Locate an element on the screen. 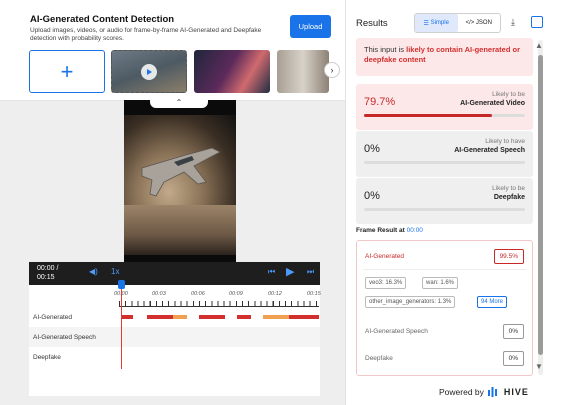  view-toggle: ☰ Simple </> JSON is located at coordinates (457, 23).